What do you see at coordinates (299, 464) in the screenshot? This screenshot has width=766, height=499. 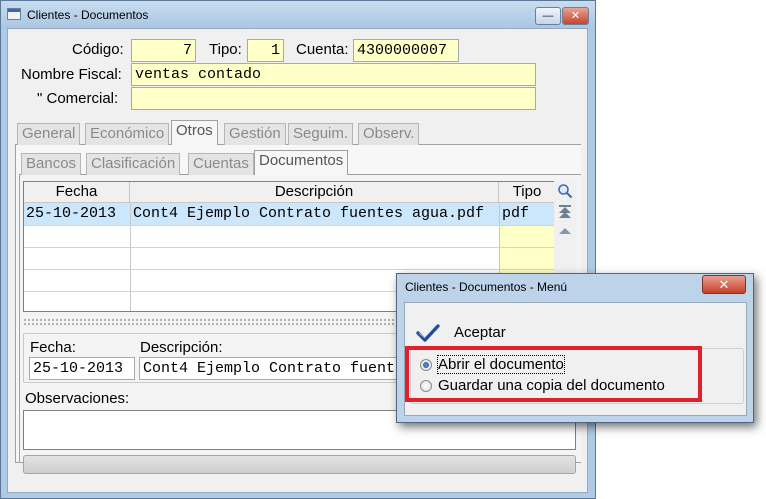 I see `horizontal-scrollbar` at bounding box center [299, 464].